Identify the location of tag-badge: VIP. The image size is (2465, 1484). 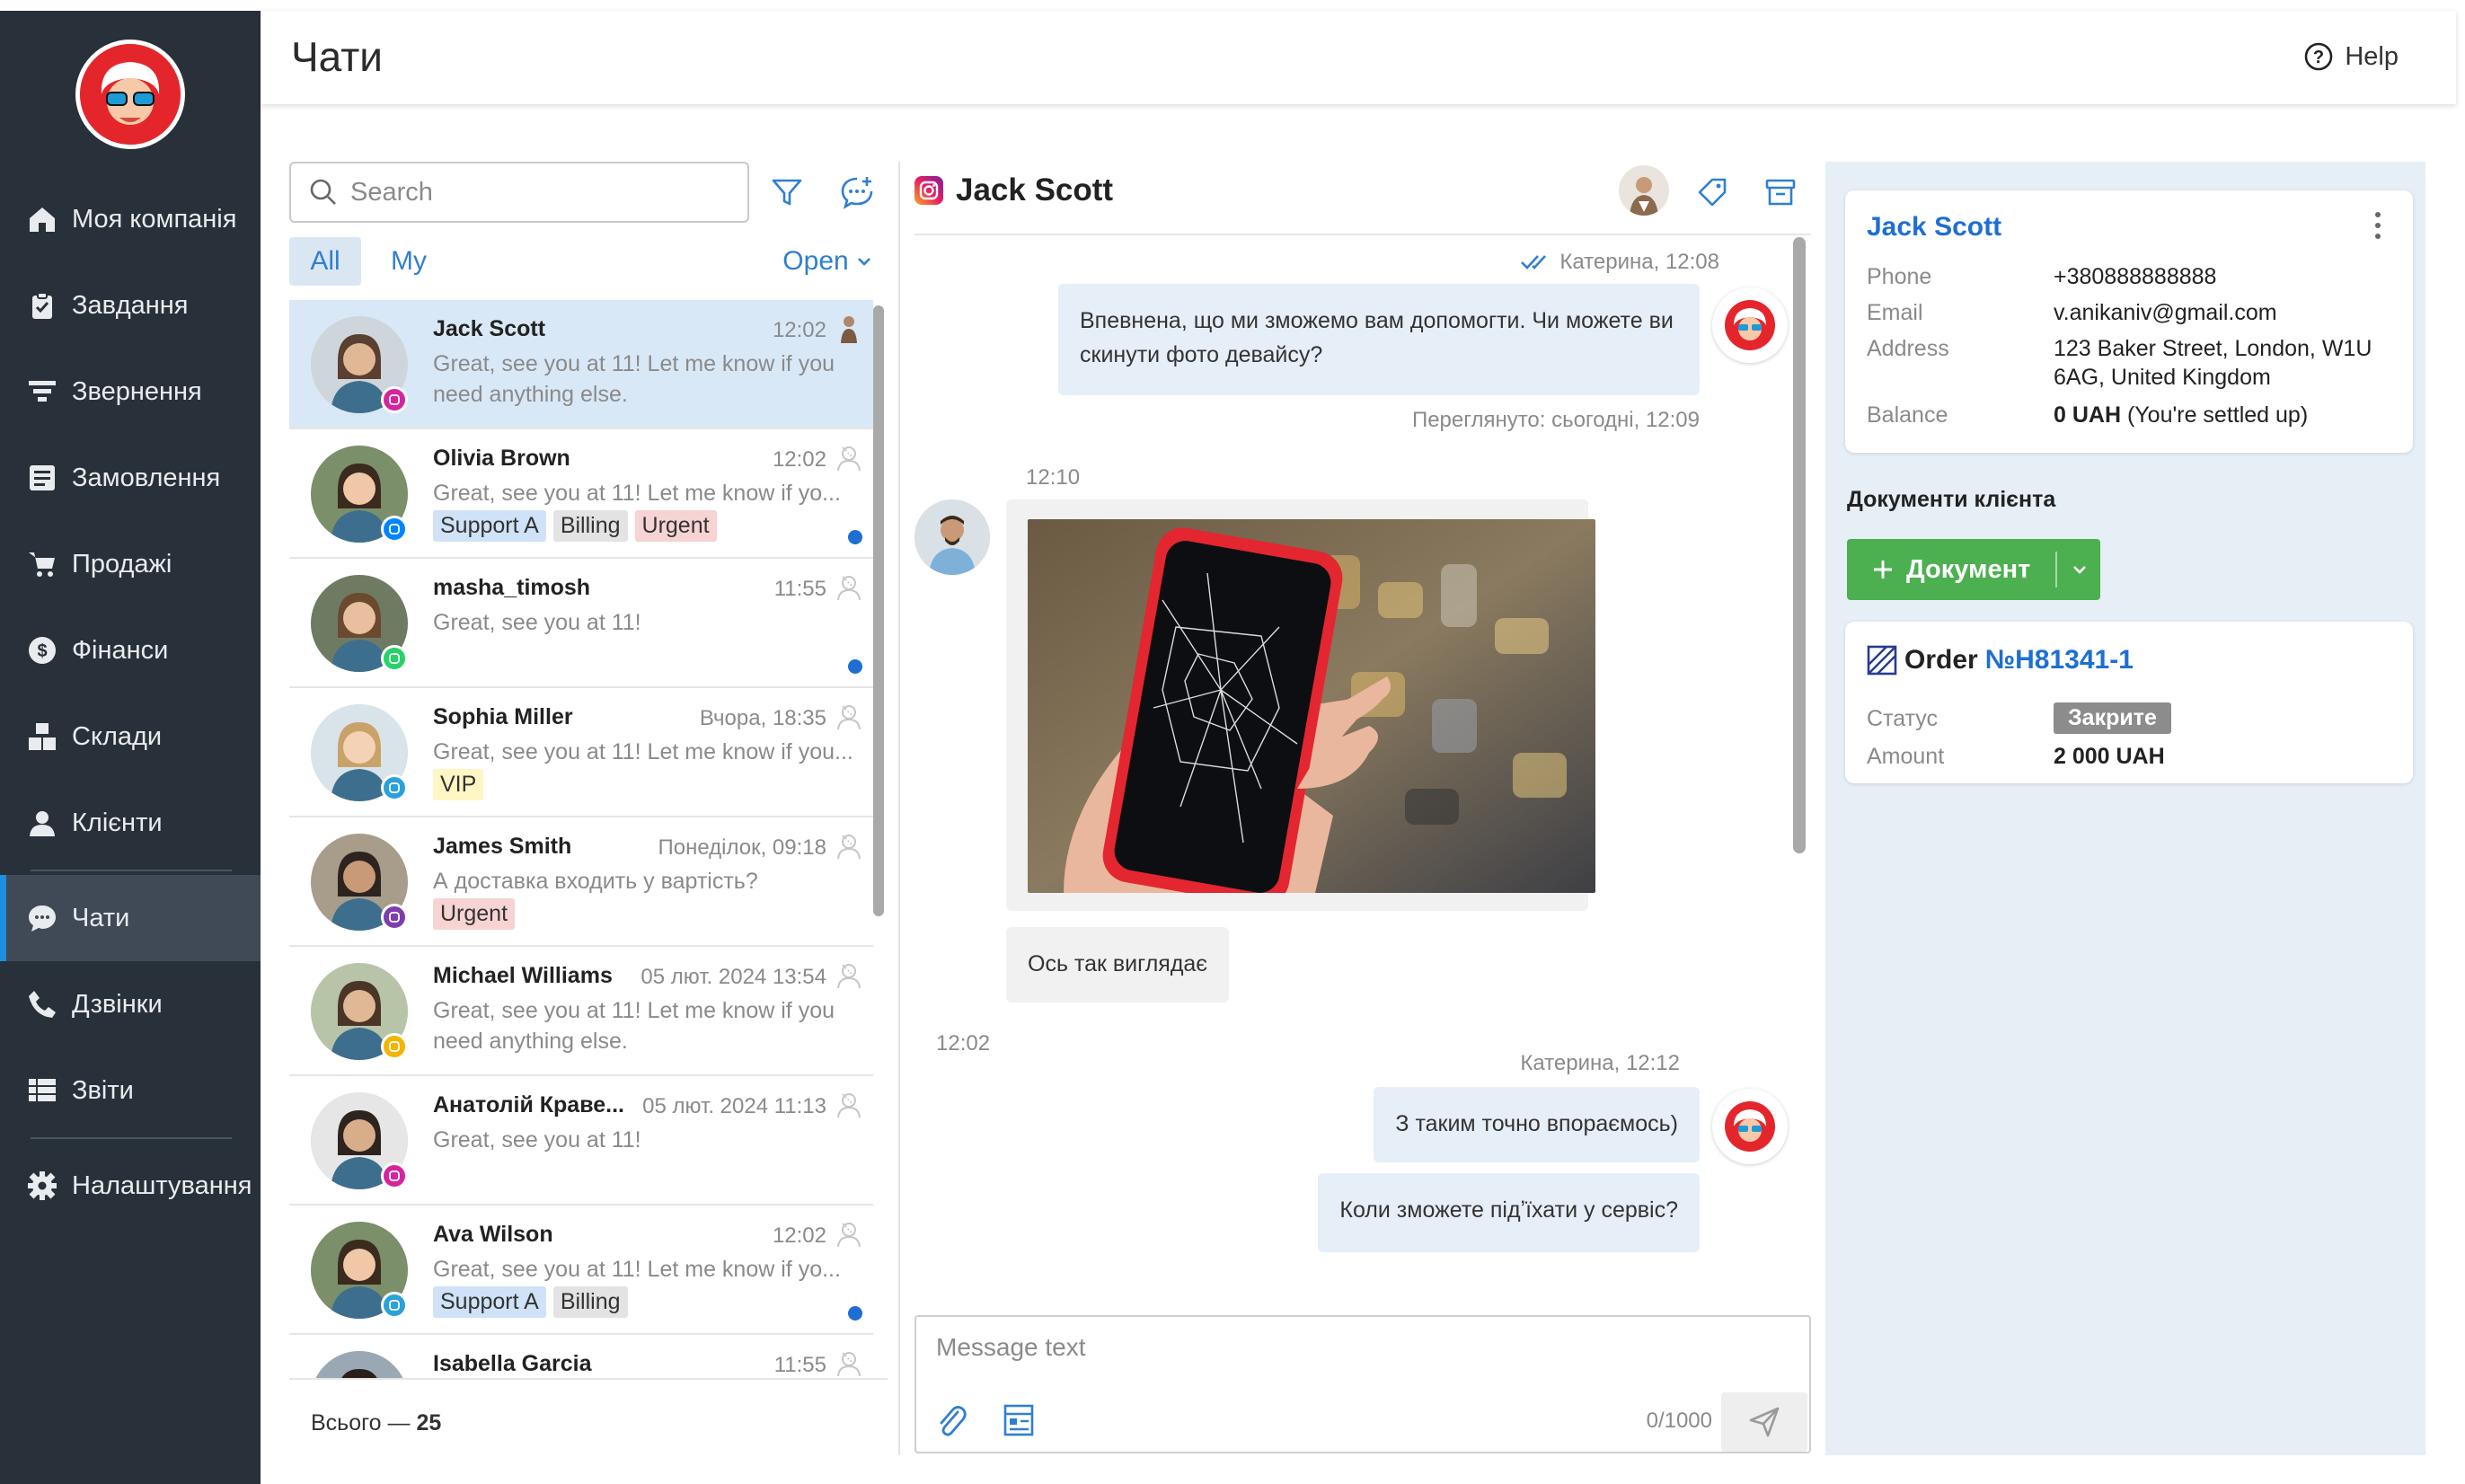
(459, 784).